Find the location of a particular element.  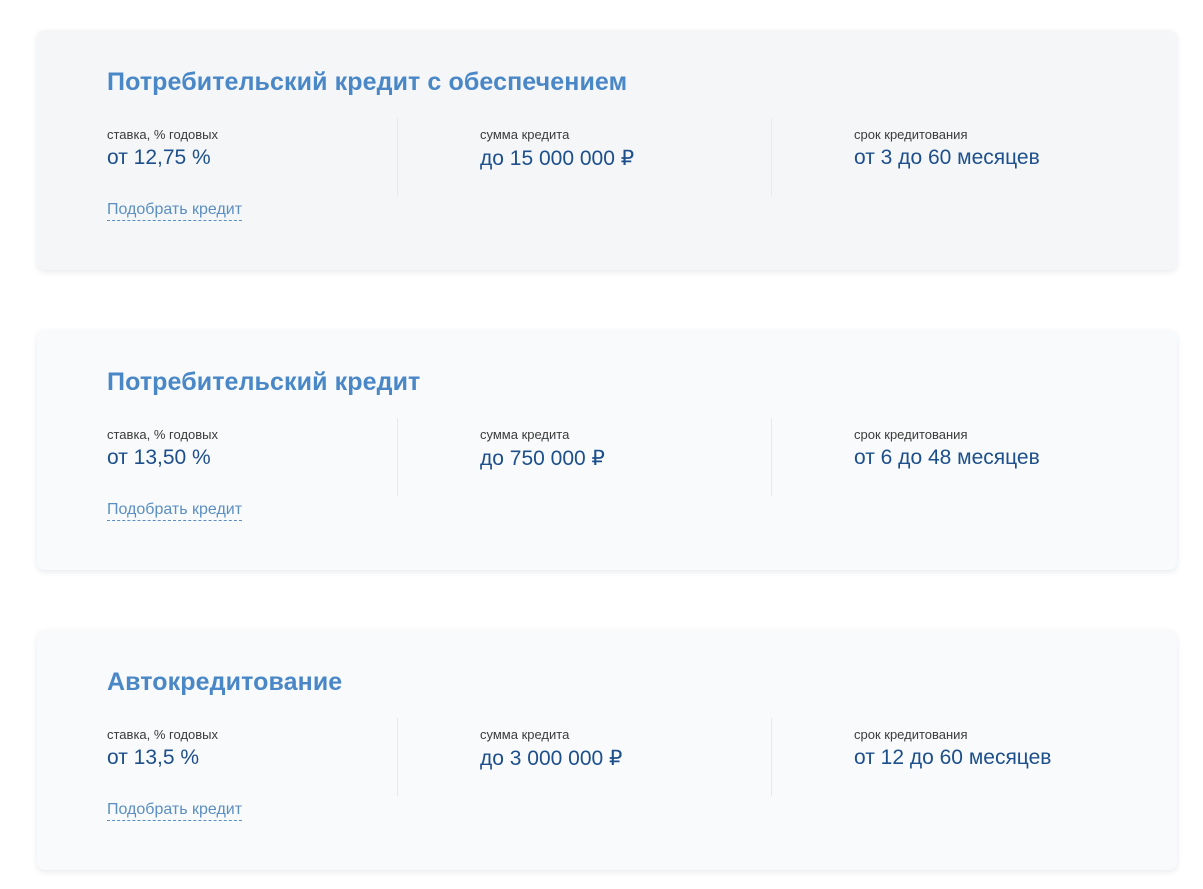

amount-value: до 3 000 000 ₽ is located at coordinates (551, 758).